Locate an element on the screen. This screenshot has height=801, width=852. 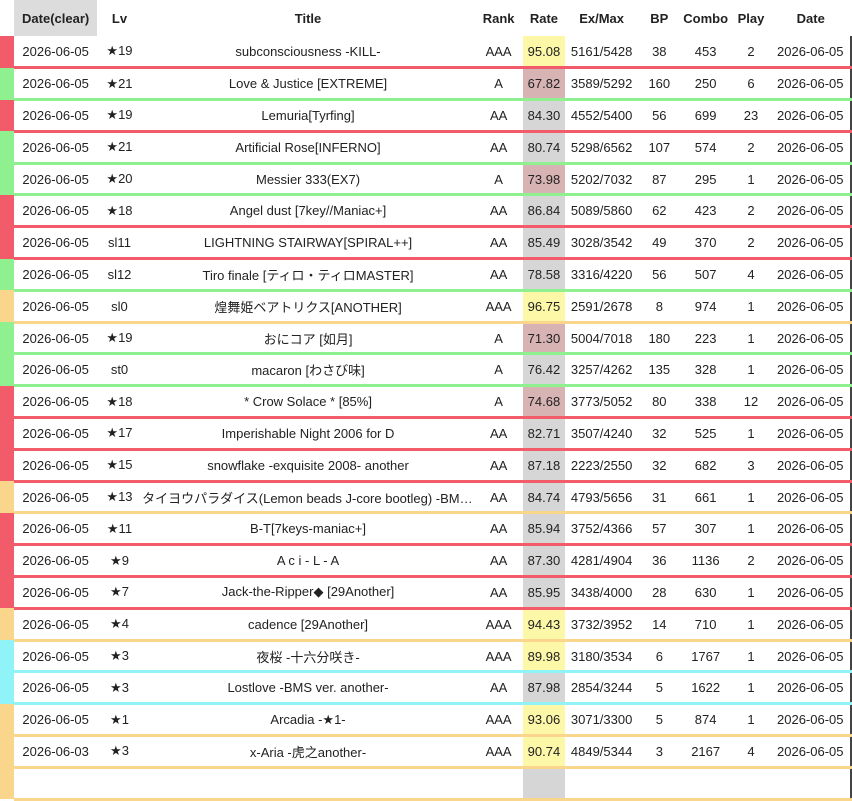
cell-title: x-Aria -虎之another- is located at coordinates (308, 752).